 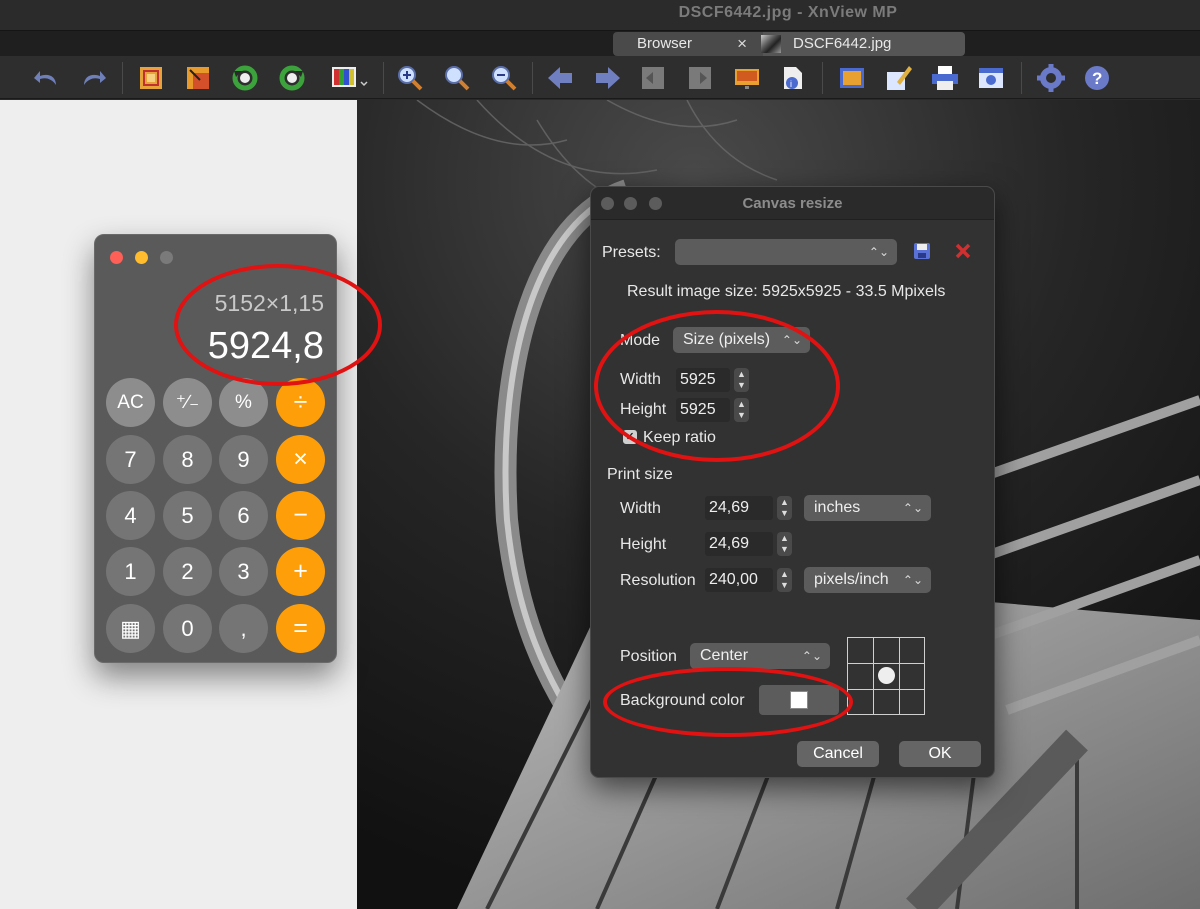 I want to click on equals-button: =, so click(x=300, y=628).